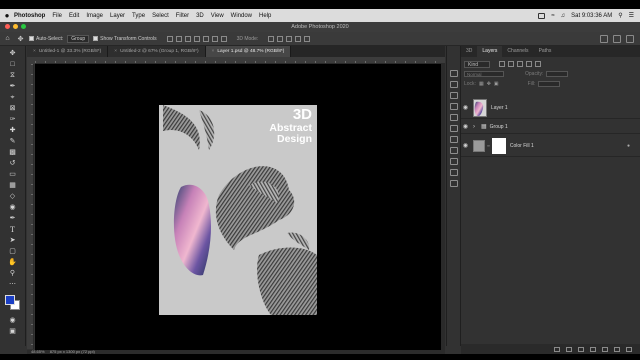  I want to click on align-left-icon, so click(169, 38).